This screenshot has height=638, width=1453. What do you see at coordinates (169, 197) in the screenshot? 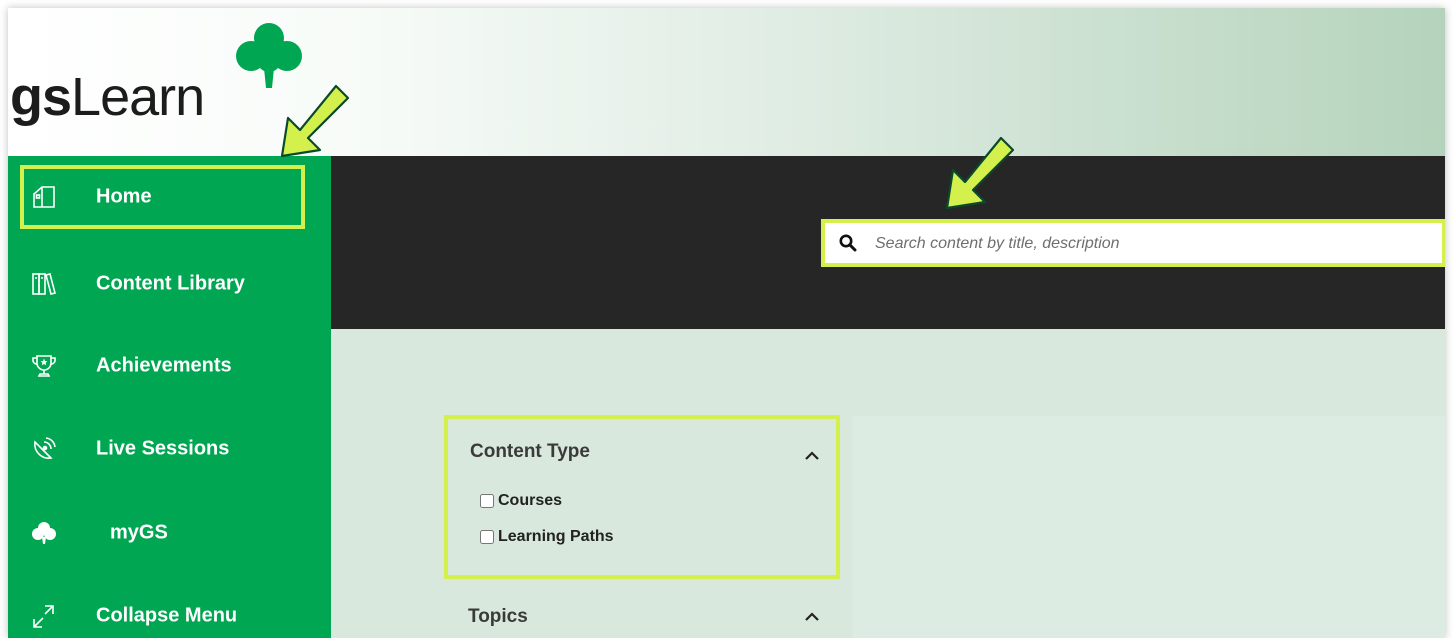
I see `sidebar-item-home: Home` at bounding box center [169, 197].